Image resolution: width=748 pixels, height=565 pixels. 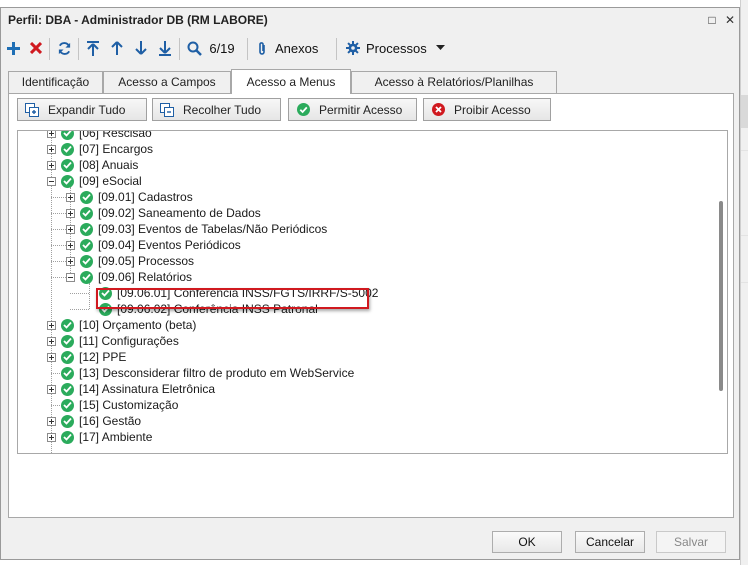 What do you see at coordinates (100, 149) in the screenshot?
I see `tree-item: [07] Encargos` at bounding box center [100, 149].